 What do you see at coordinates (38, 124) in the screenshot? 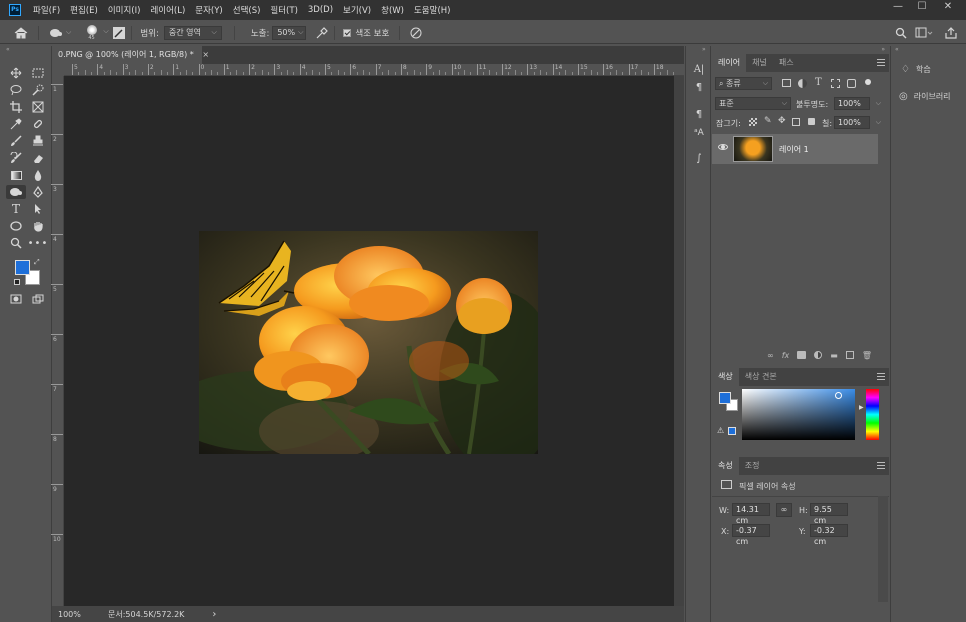
I see `healing-brush-tool-icon` at bounding box center [38, 124].